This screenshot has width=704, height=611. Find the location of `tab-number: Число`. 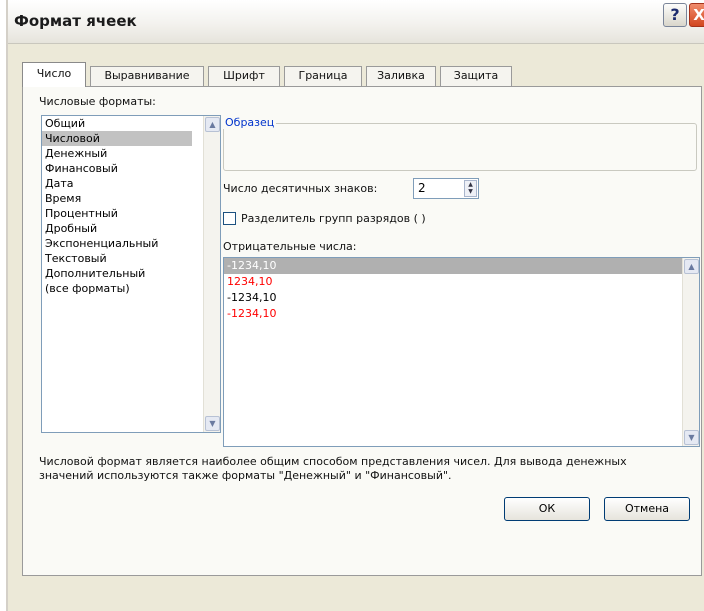

tab-number: Число is located at coordinates (54, 74).